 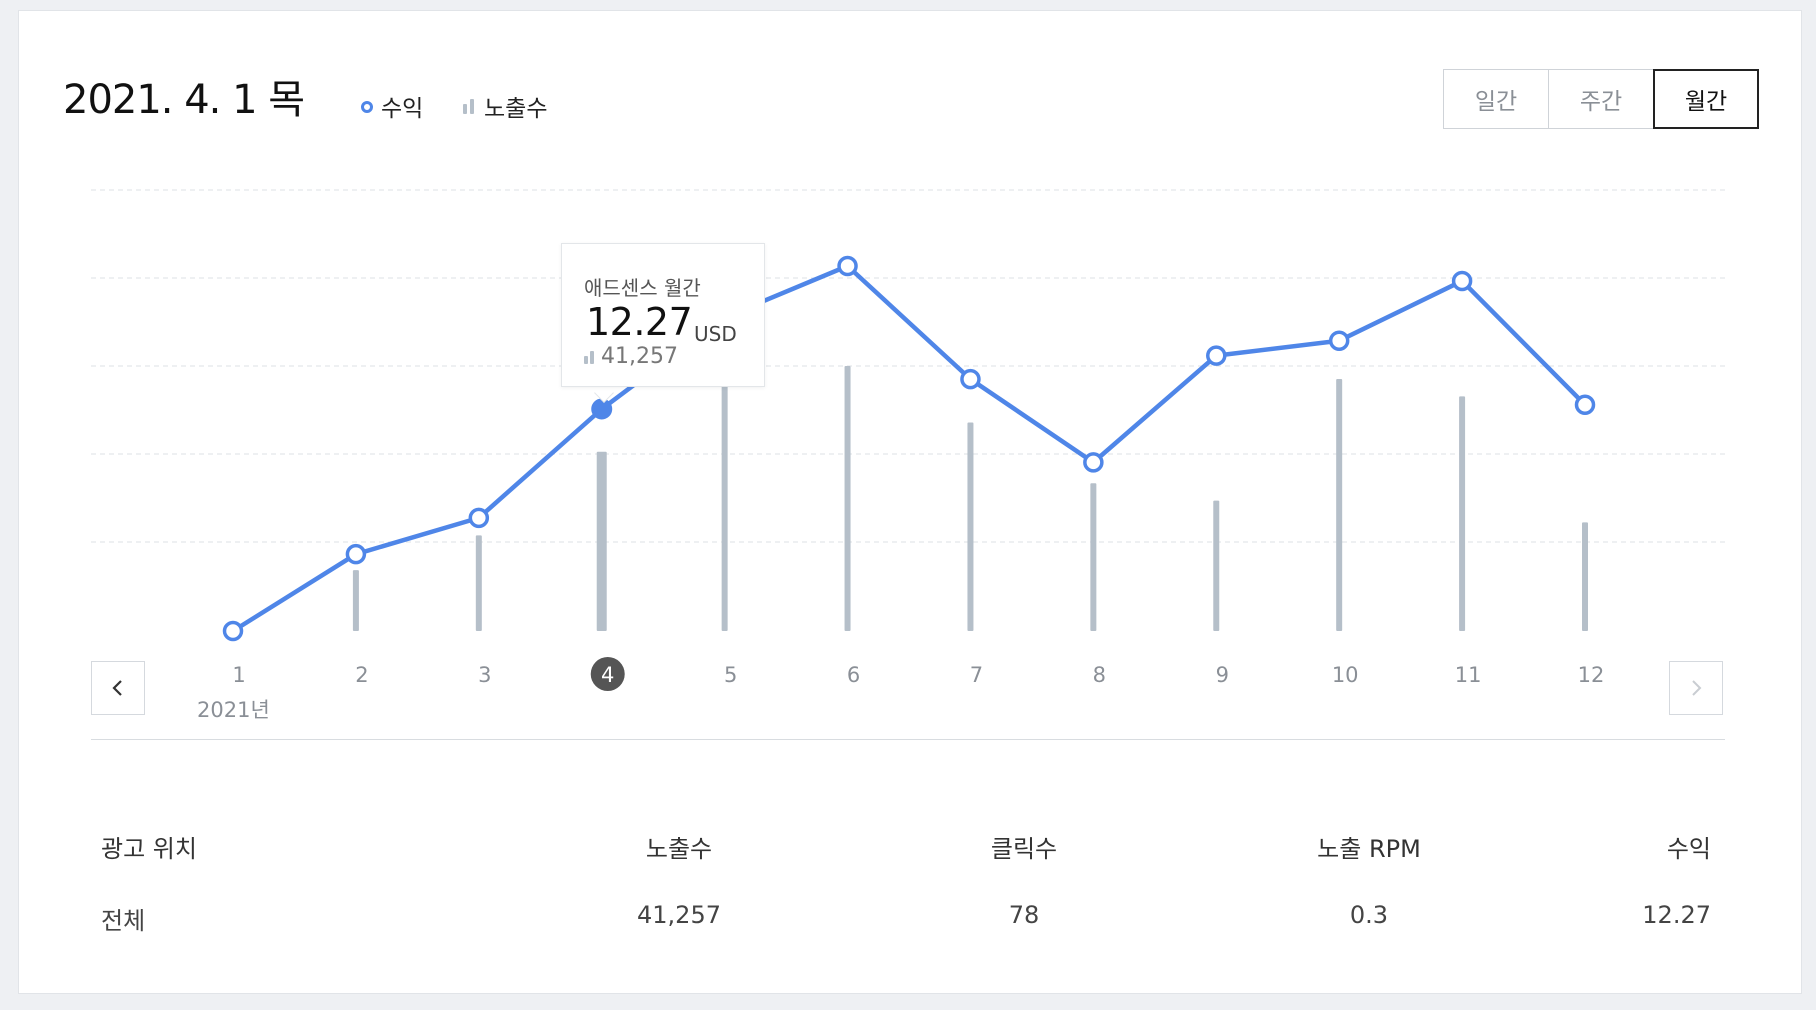 I want to click on tooltip-title: 애드센스 월간, so click(x=642, y=288).